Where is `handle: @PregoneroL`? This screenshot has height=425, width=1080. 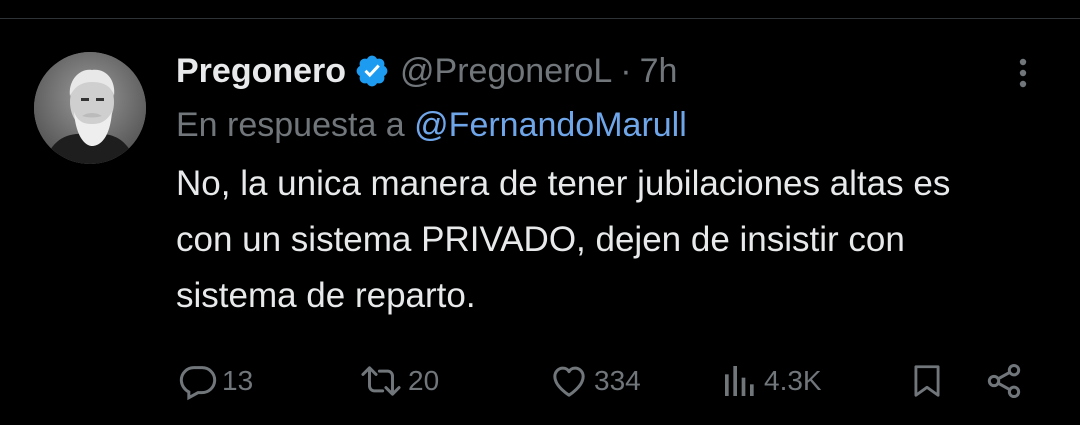 handle: @PregoneroL is located at coordinates (506, 71).